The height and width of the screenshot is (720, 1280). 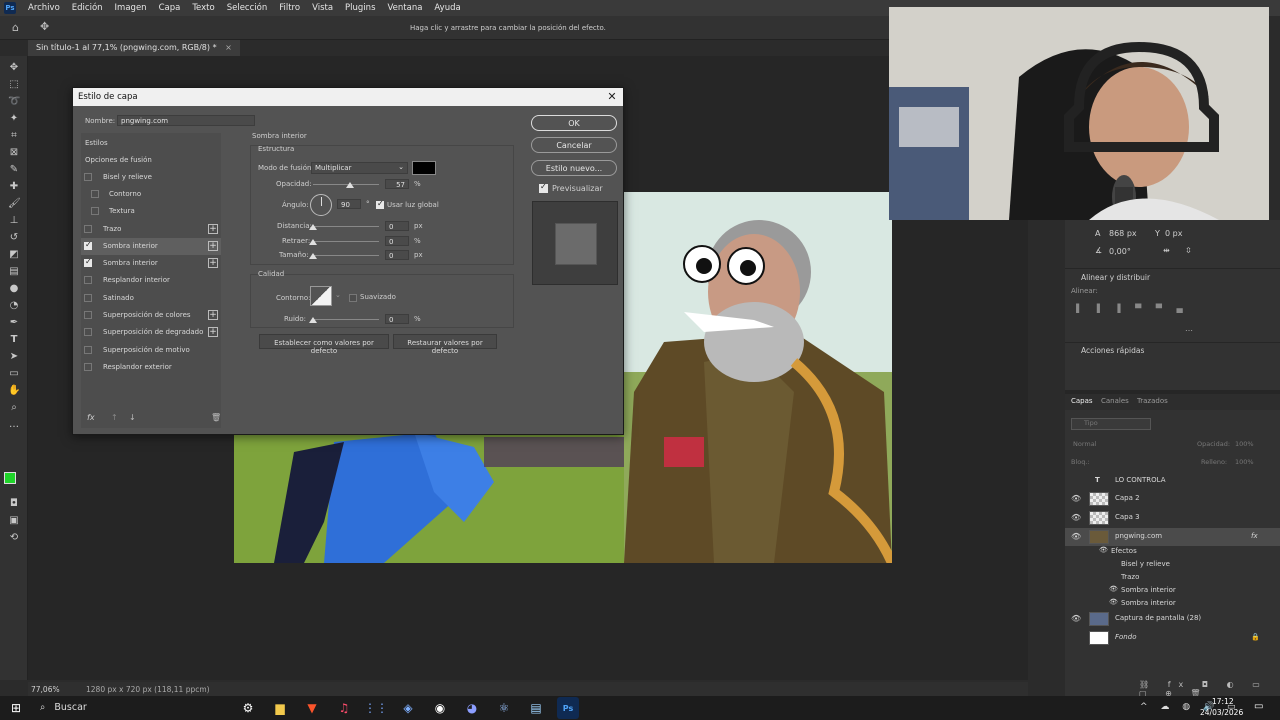 What do you see at coordinates (1172, 619) in the screenshot?
I see `layer-item: 👁 Captura de pantalla (28)` at bounding box center [1172, 619].